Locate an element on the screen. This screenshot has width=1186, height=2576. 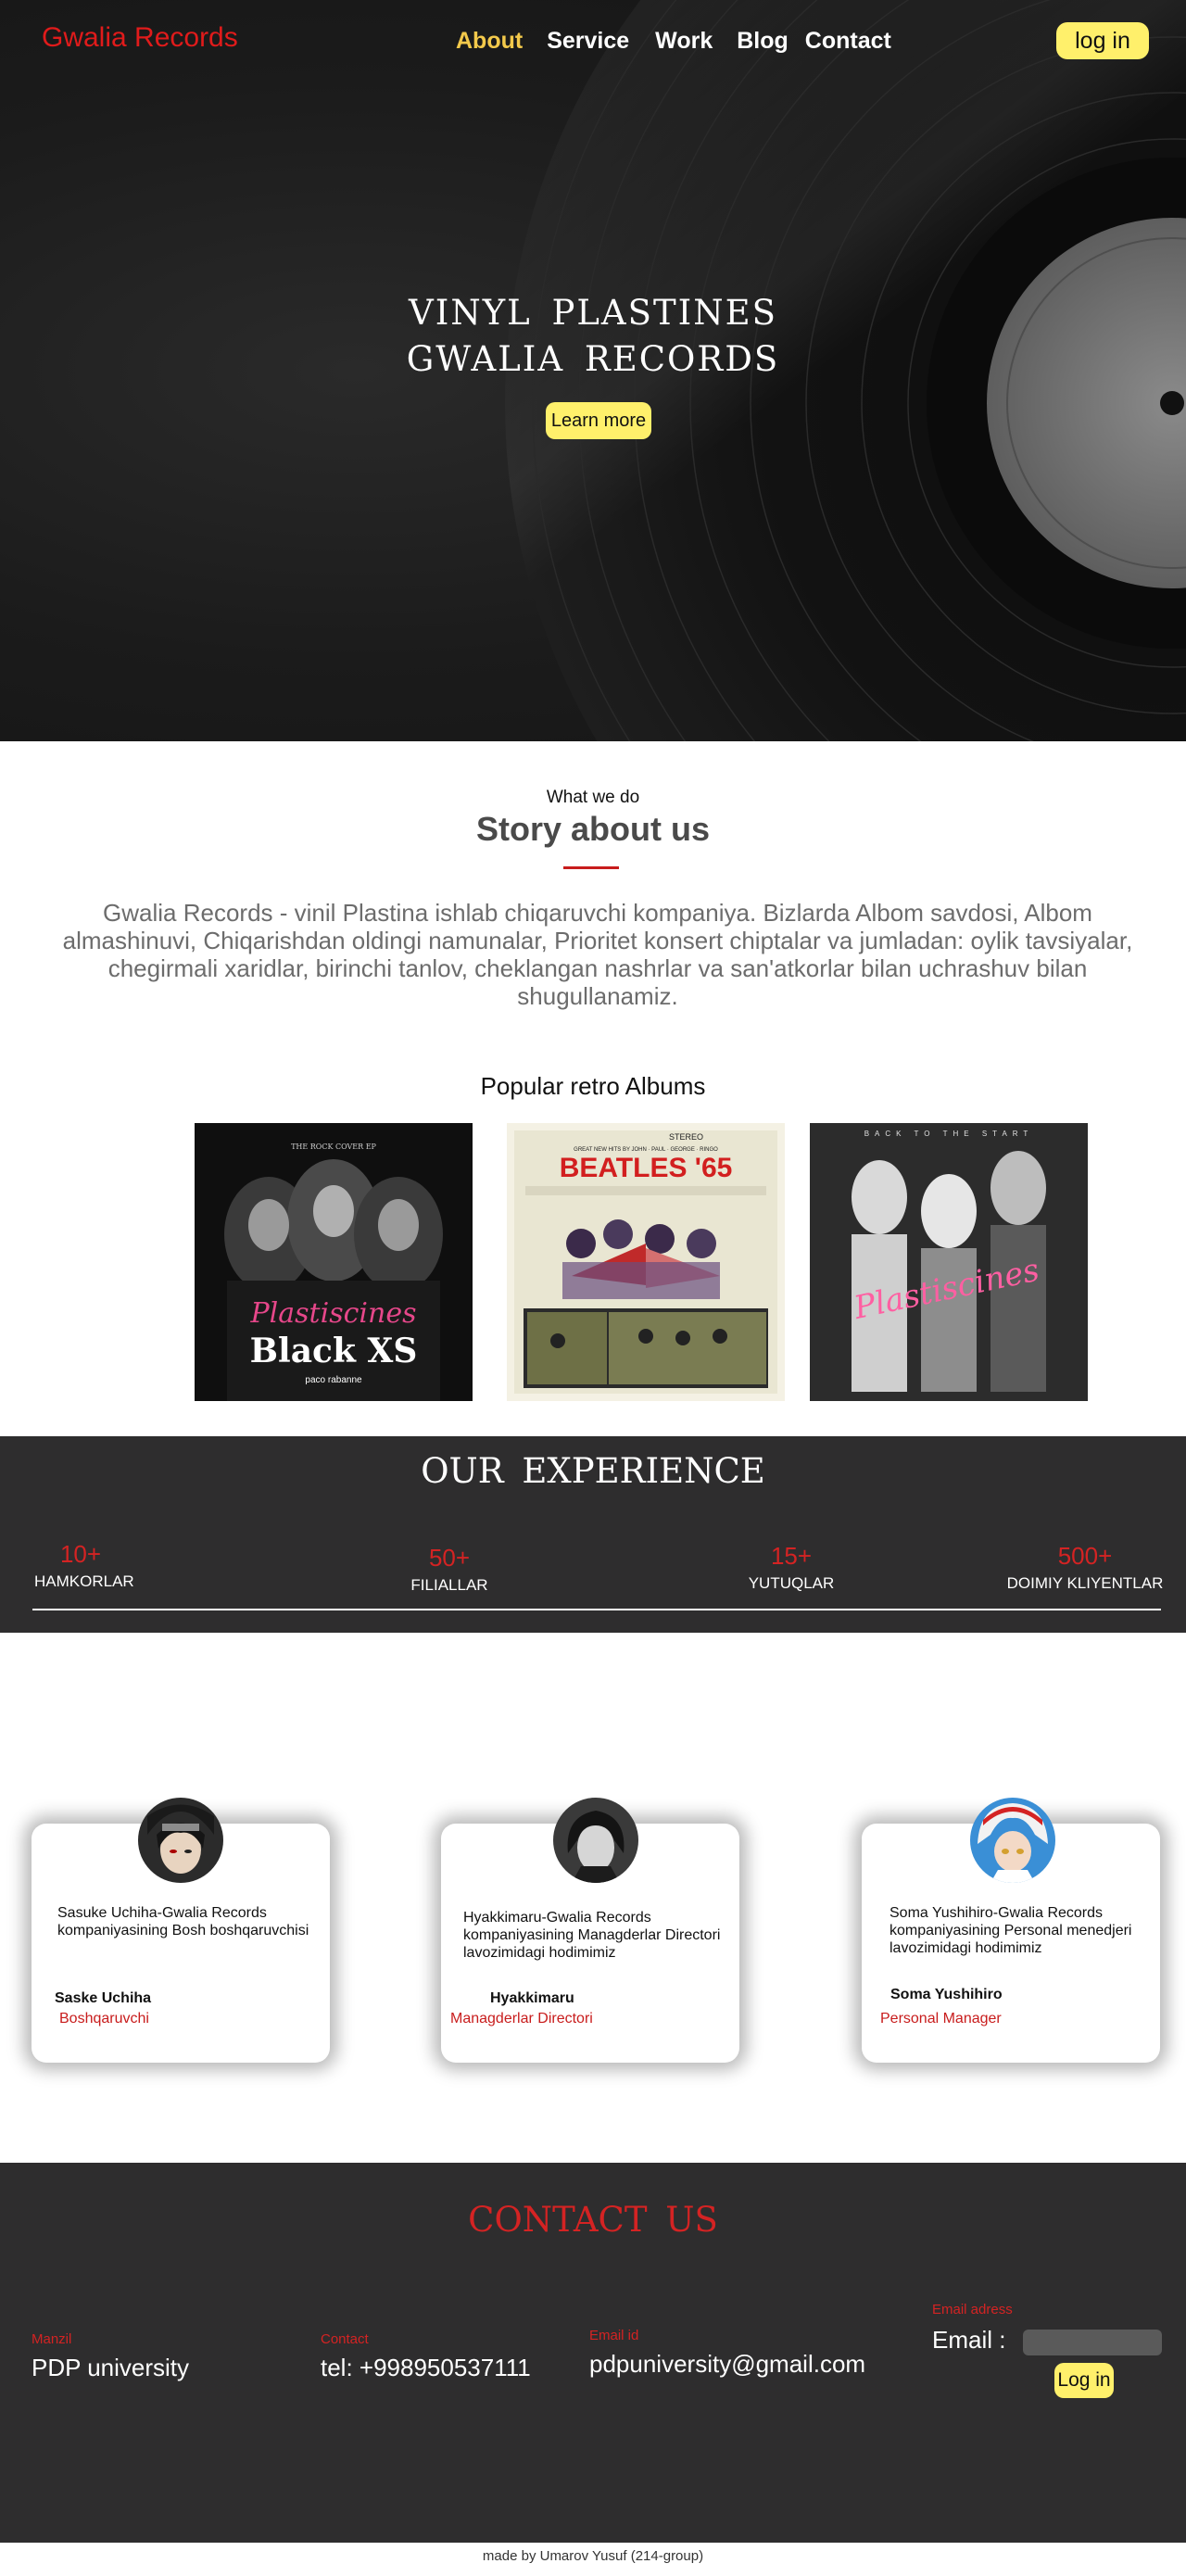
album2-cover-text: BEATLES '65 is located at coordinates (646, 1168).